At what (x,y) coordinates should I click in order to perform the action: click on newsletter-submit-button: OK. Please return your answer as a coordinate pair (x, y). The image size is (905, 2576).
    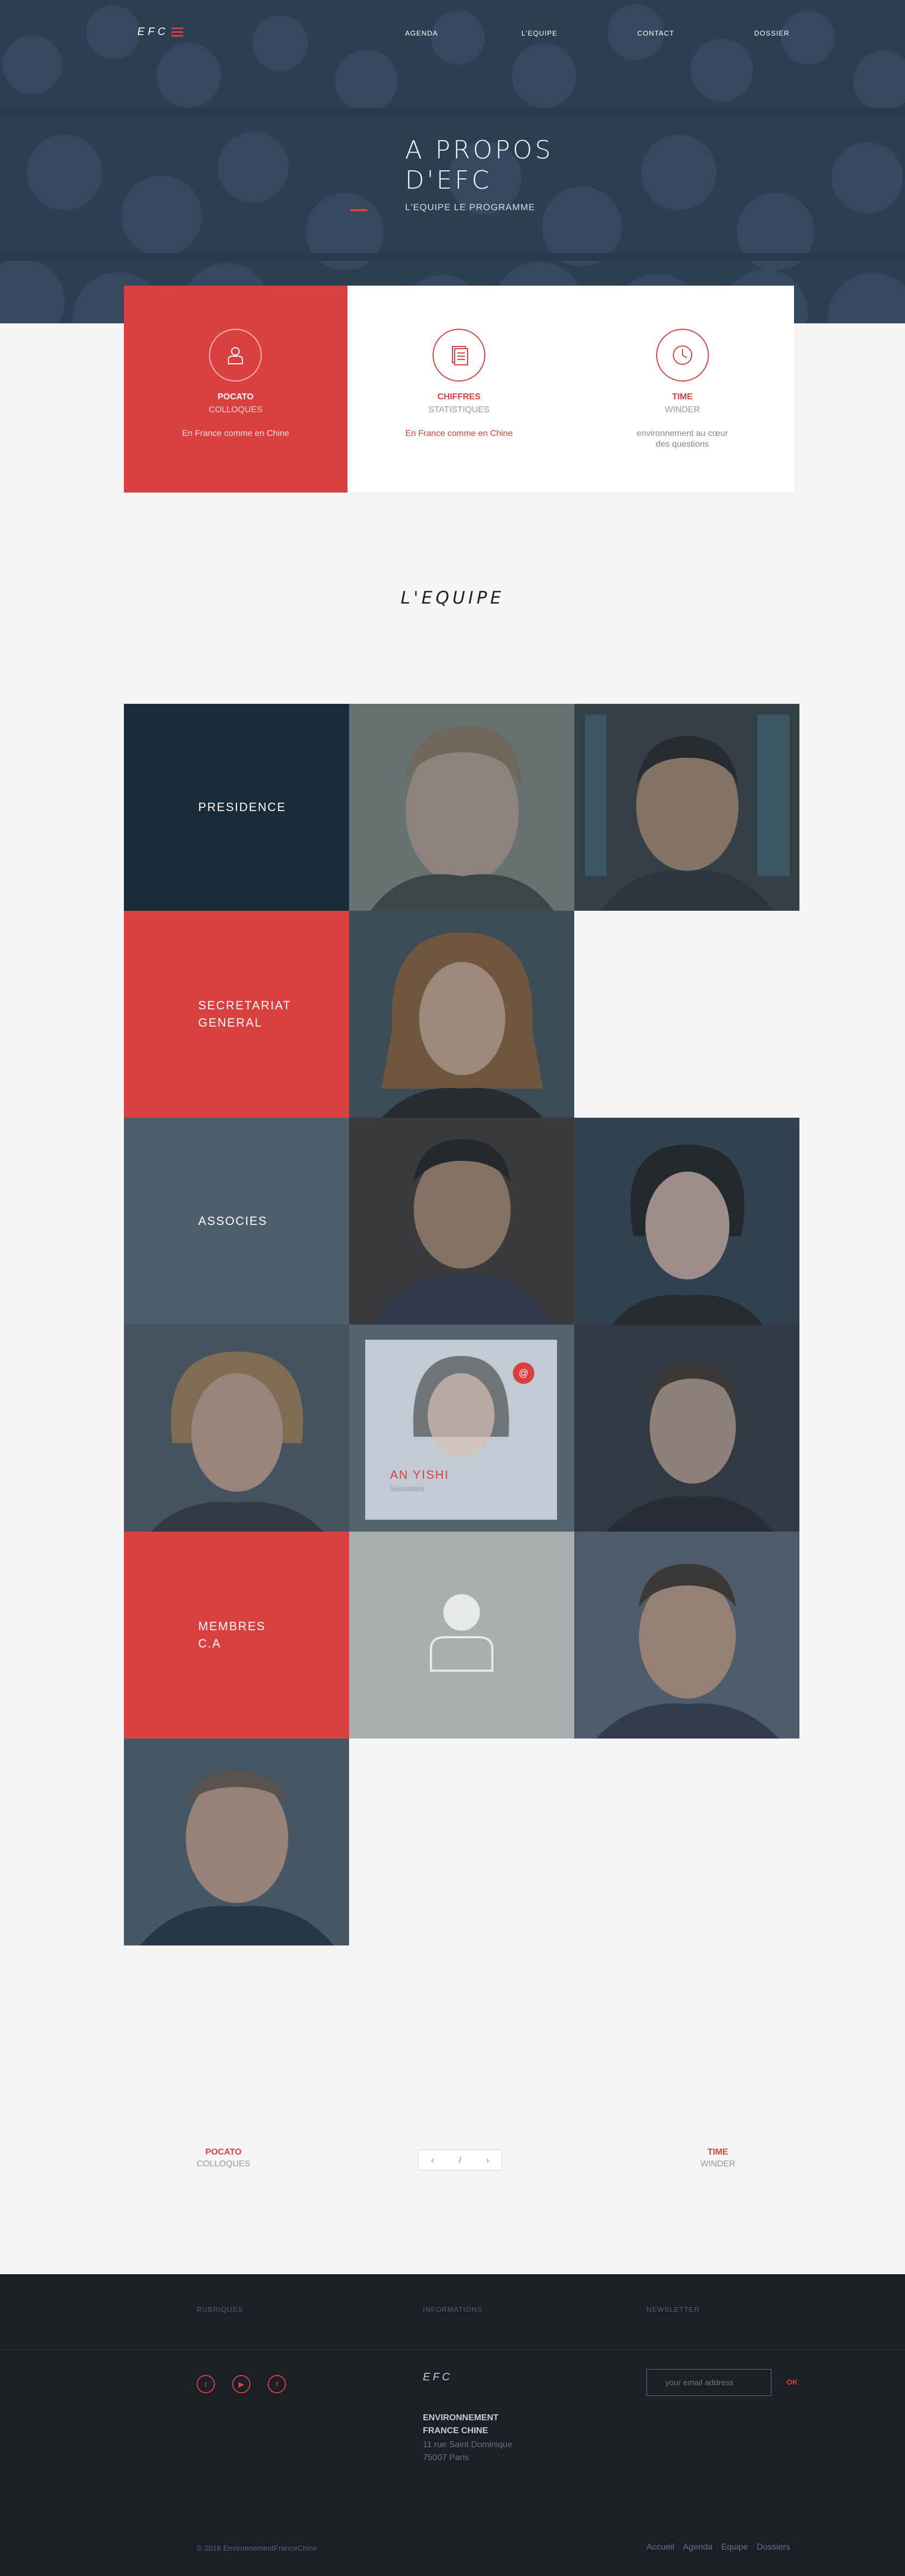
    Looking at the image, I should click on (792, 2382).